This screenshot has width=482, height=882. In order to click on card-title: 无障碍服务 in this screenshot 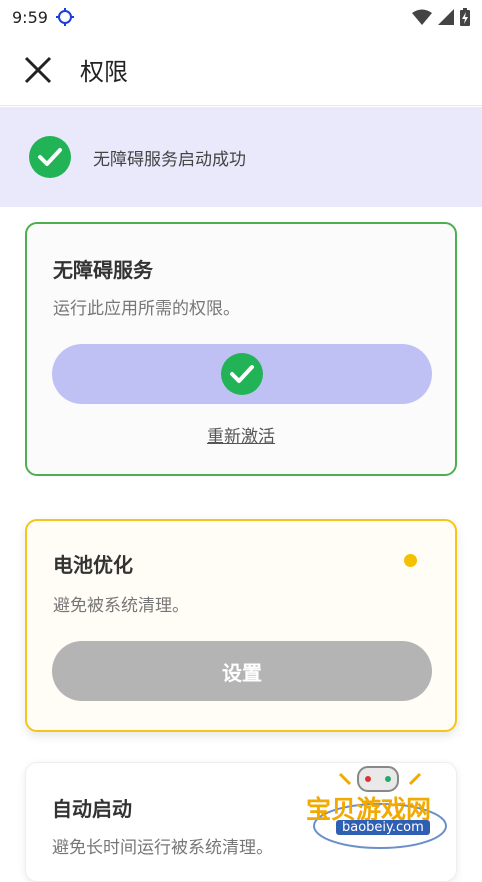, I will do `click(103, 270)`.